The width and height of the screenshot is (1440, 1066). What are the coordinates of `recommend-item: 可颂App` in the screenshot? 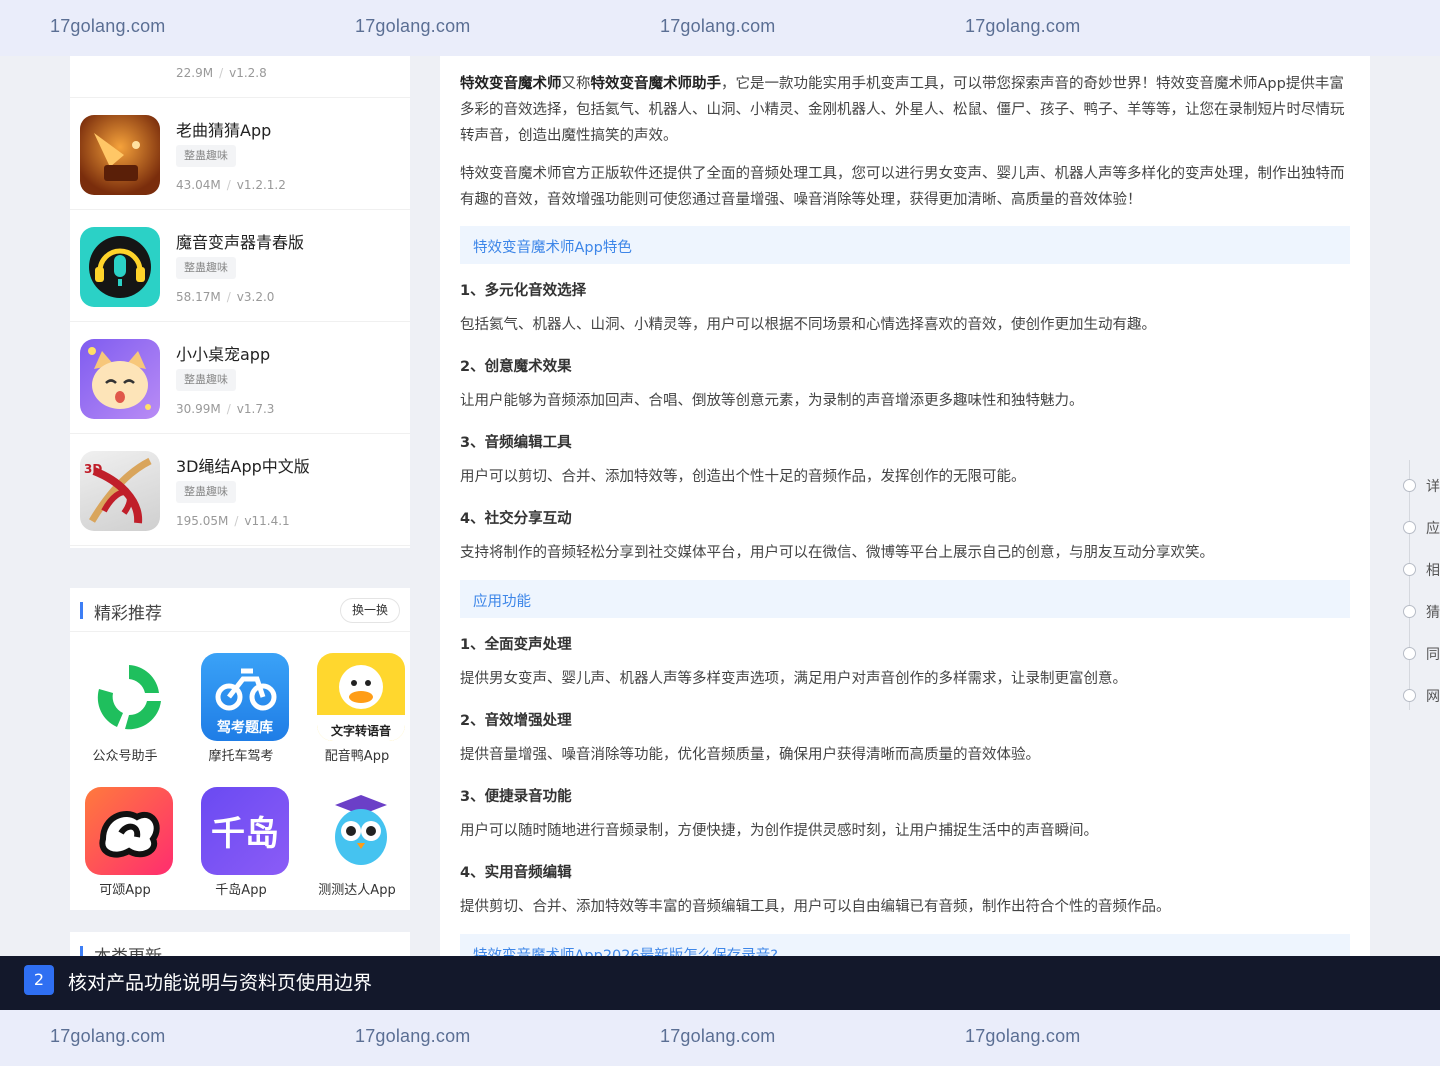 It's located at (125, 847).